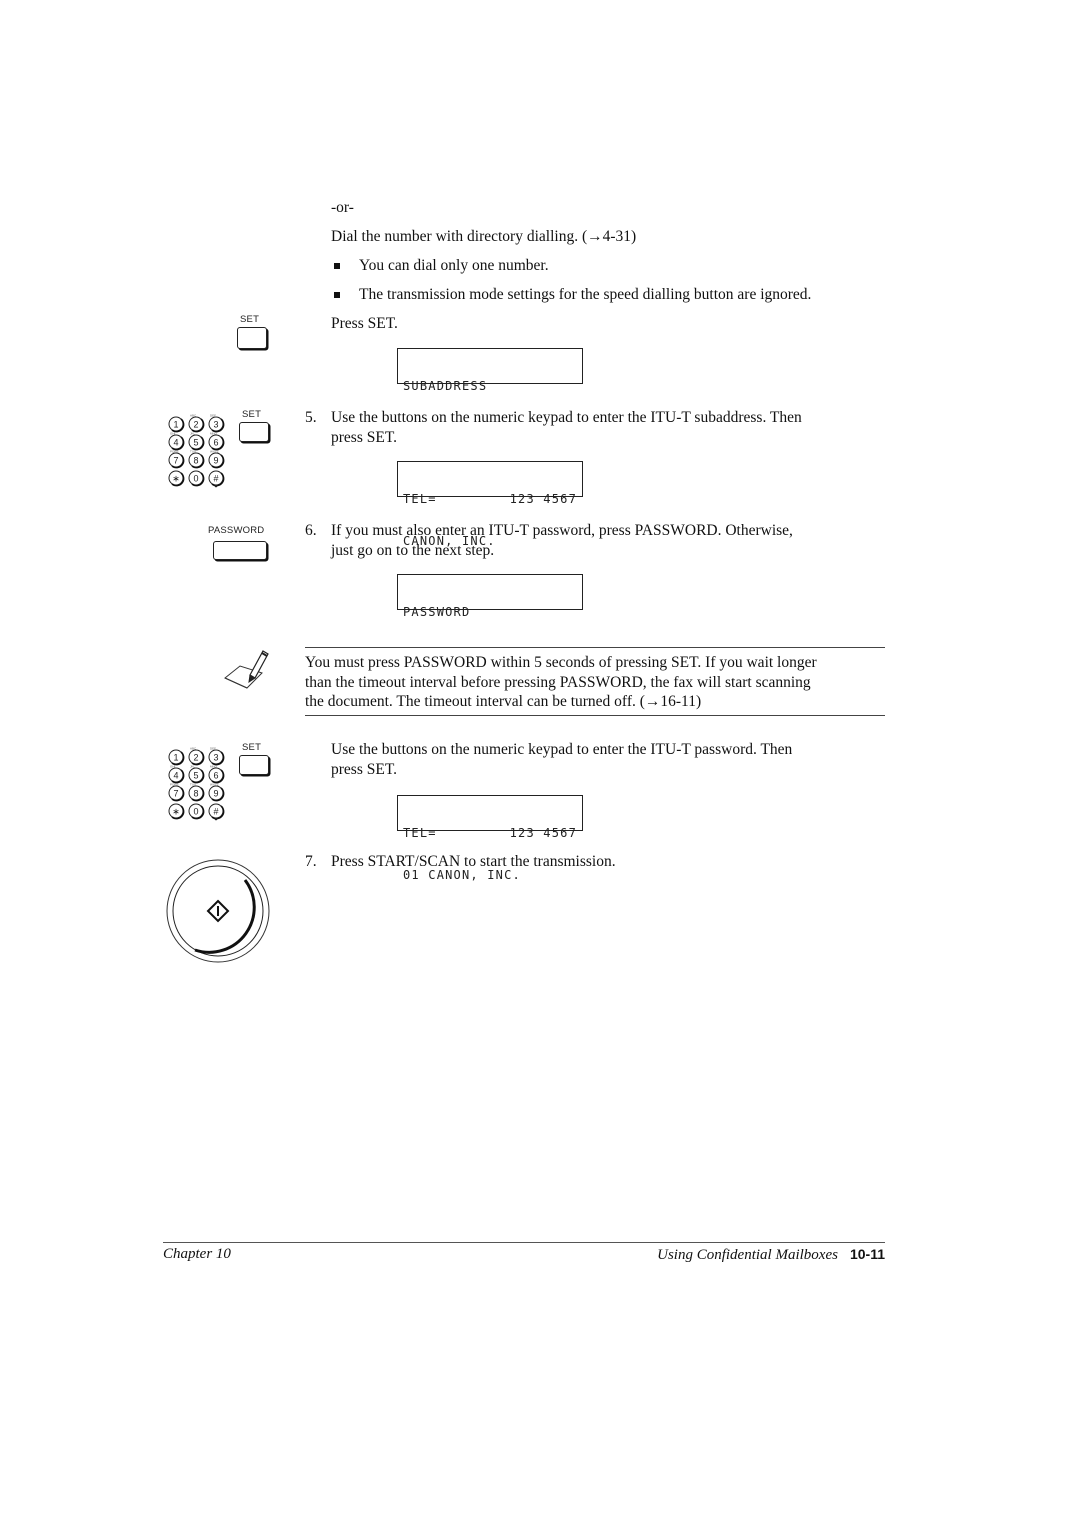 This screenshot has height=1528, width=1080. I want to click on password-button-label: PASSWORD, so click(236, 530).